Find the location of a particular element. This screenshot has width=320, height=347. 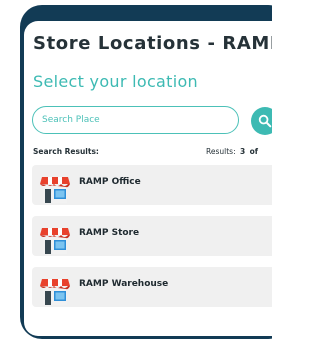

location-item-warehouse: RAMP Warehouse is located at coordinates (152, 287).